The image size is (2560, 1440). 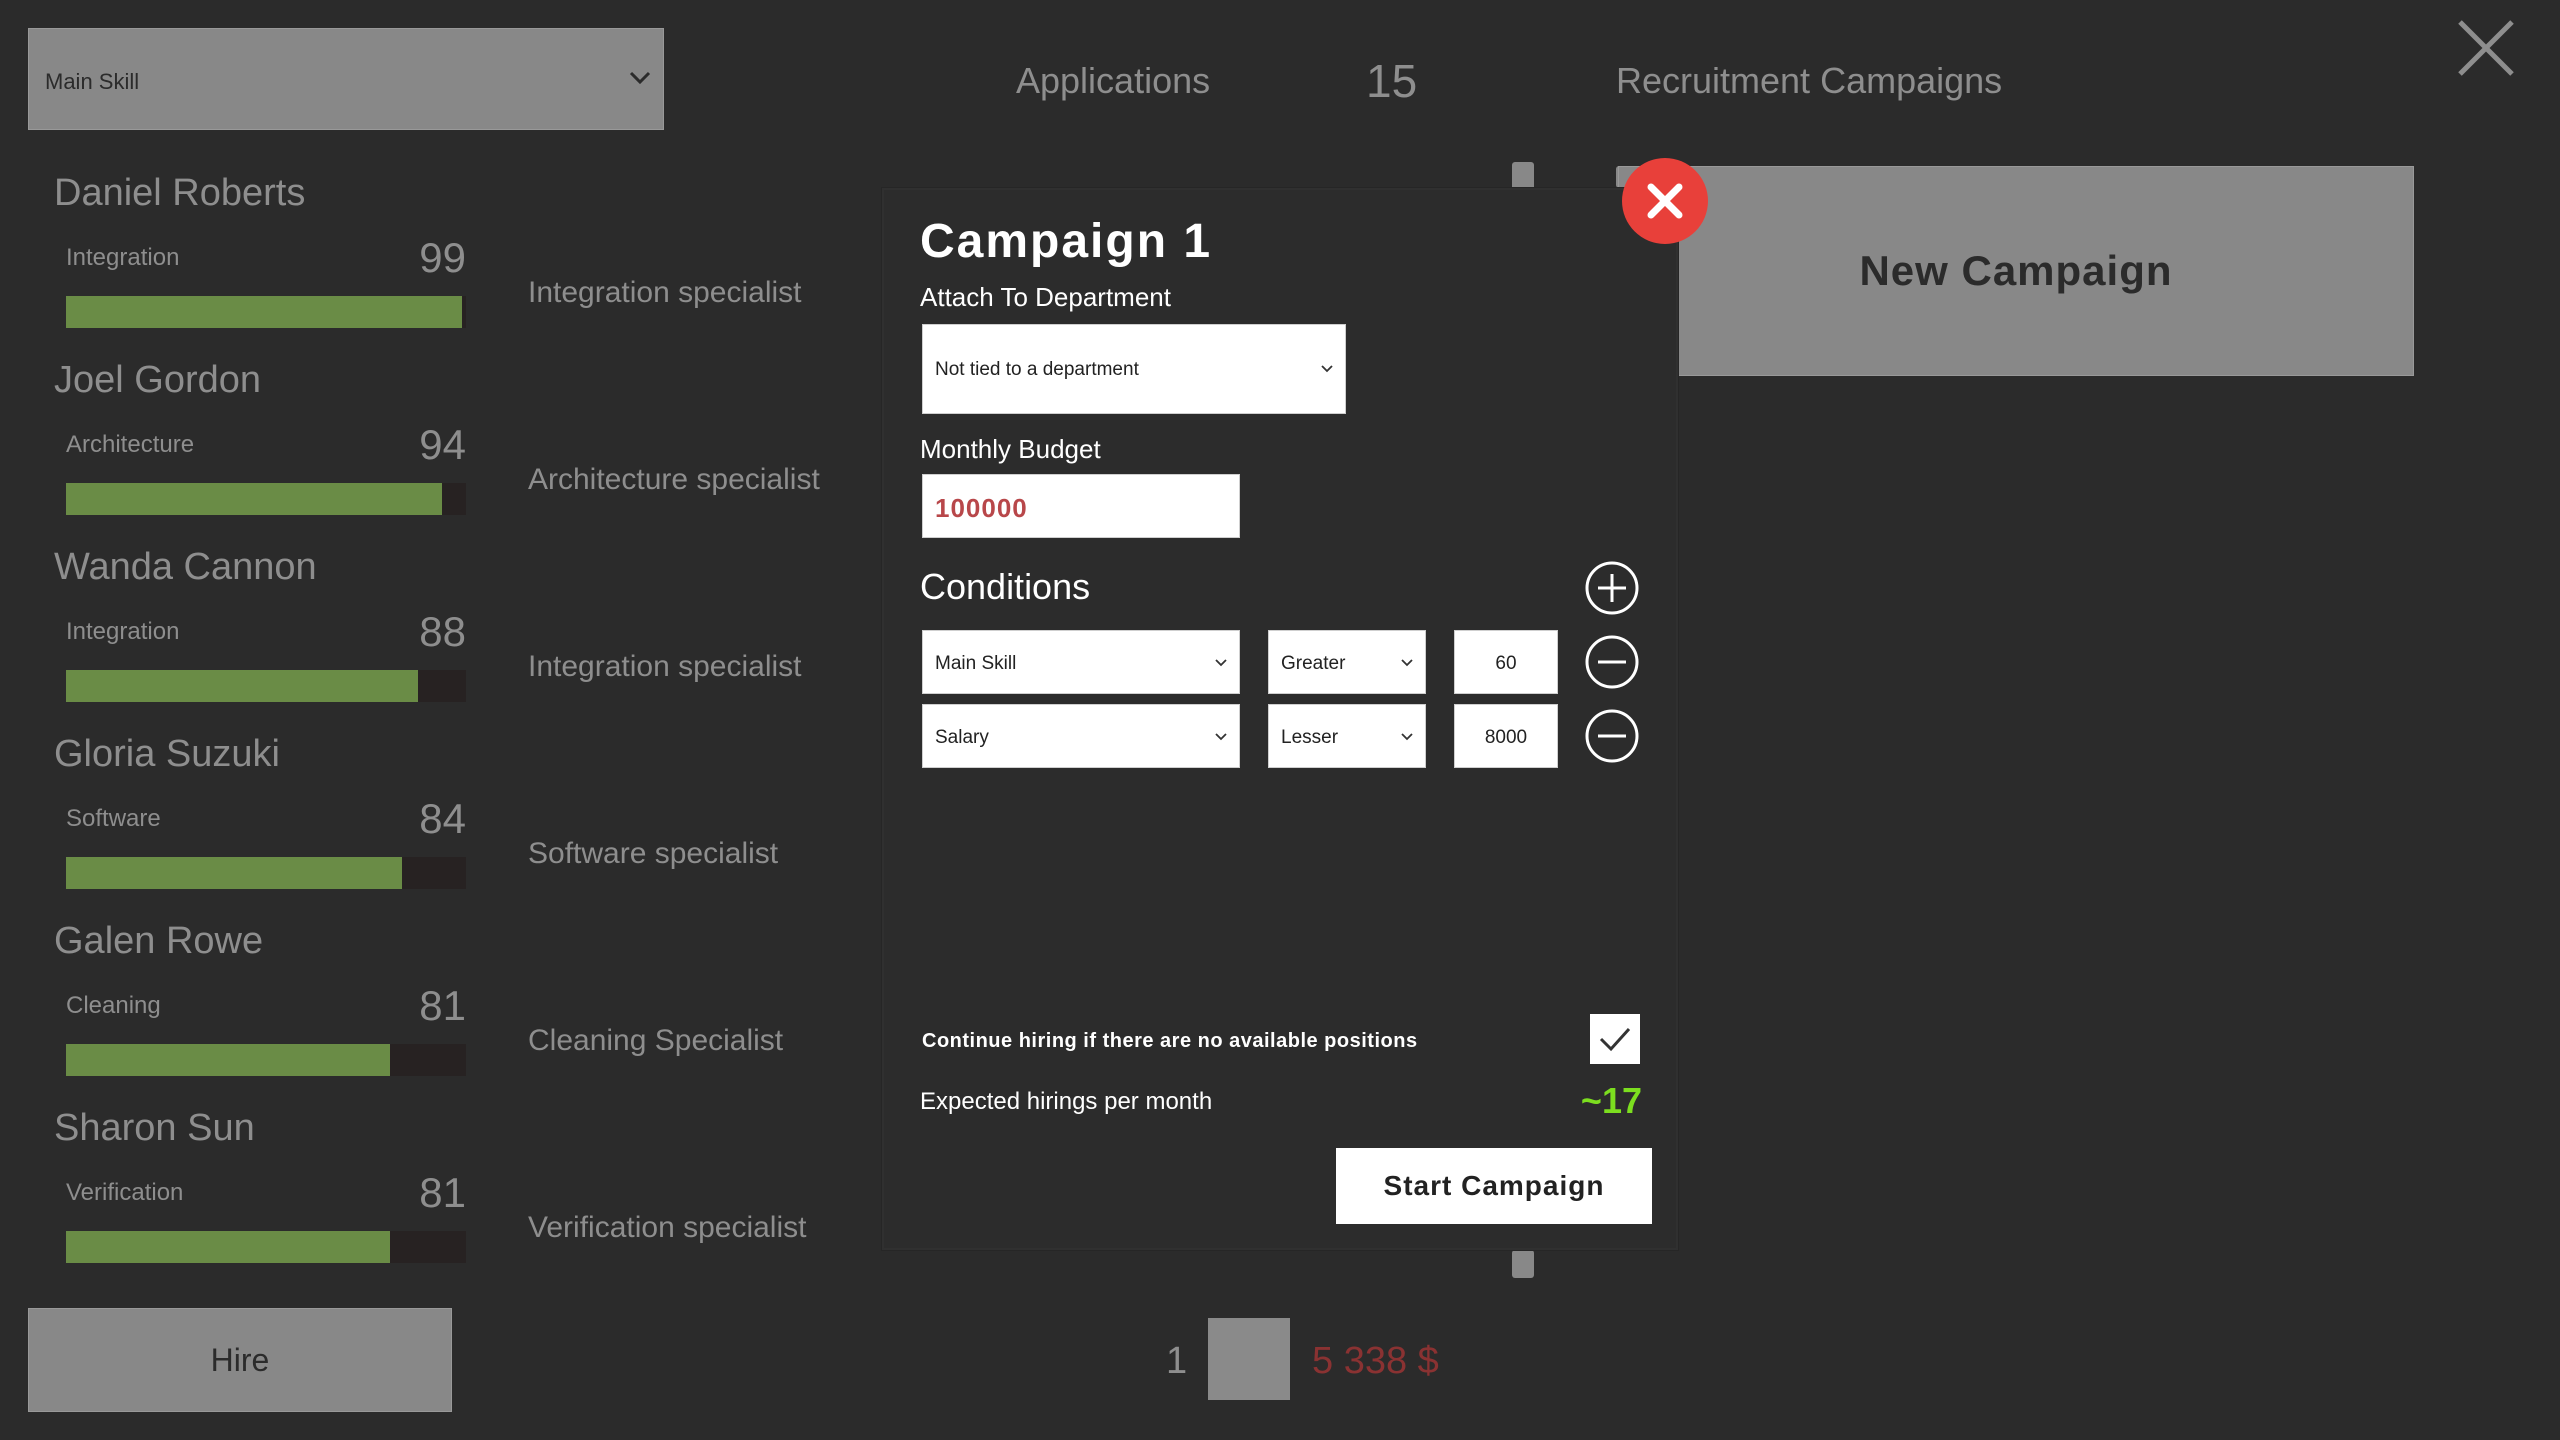 What do you see at coordinates (1081, 736) in the screenshot?
I see `condition-field-dropdown: Salary` at bounding box center [1081, 736].